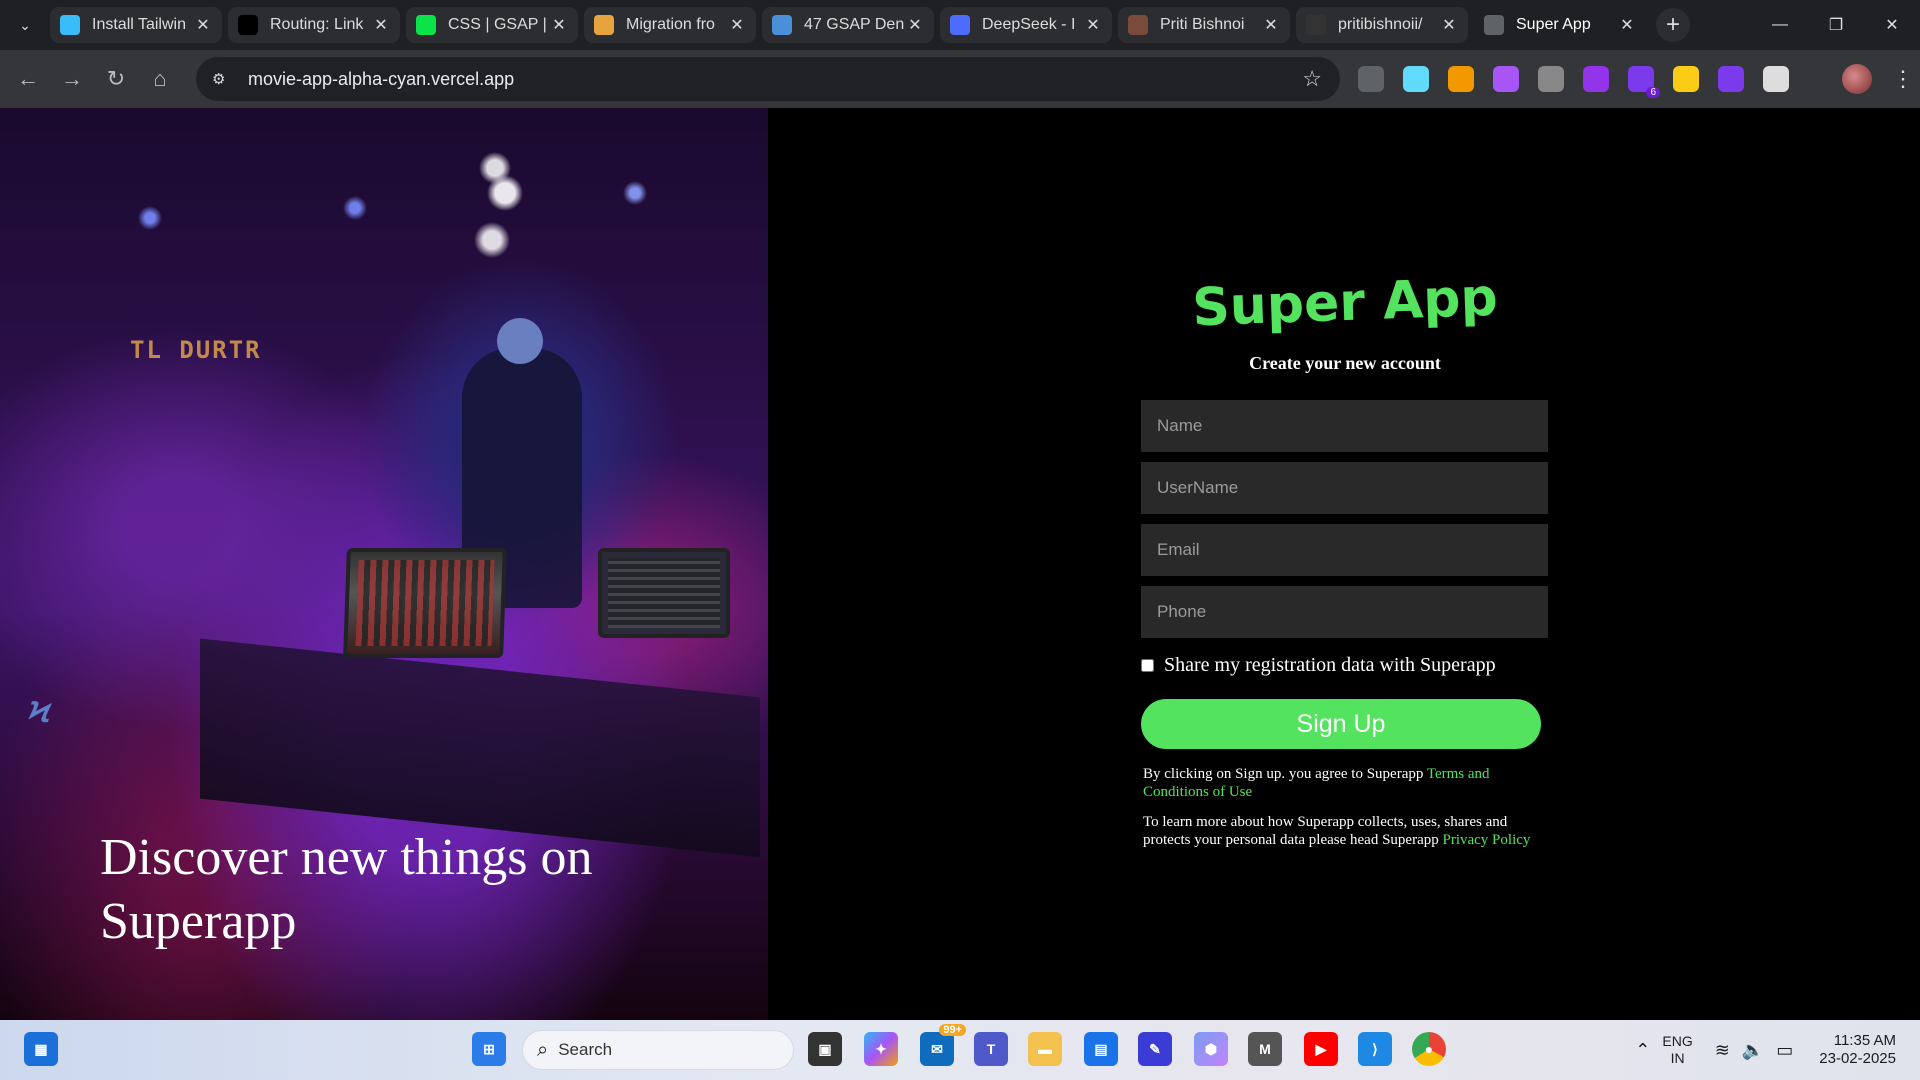  What do you see at coordinates (1731, 79) in the screenshot?
I see `color-wheel-icon` at bounding box center [1731, 79].